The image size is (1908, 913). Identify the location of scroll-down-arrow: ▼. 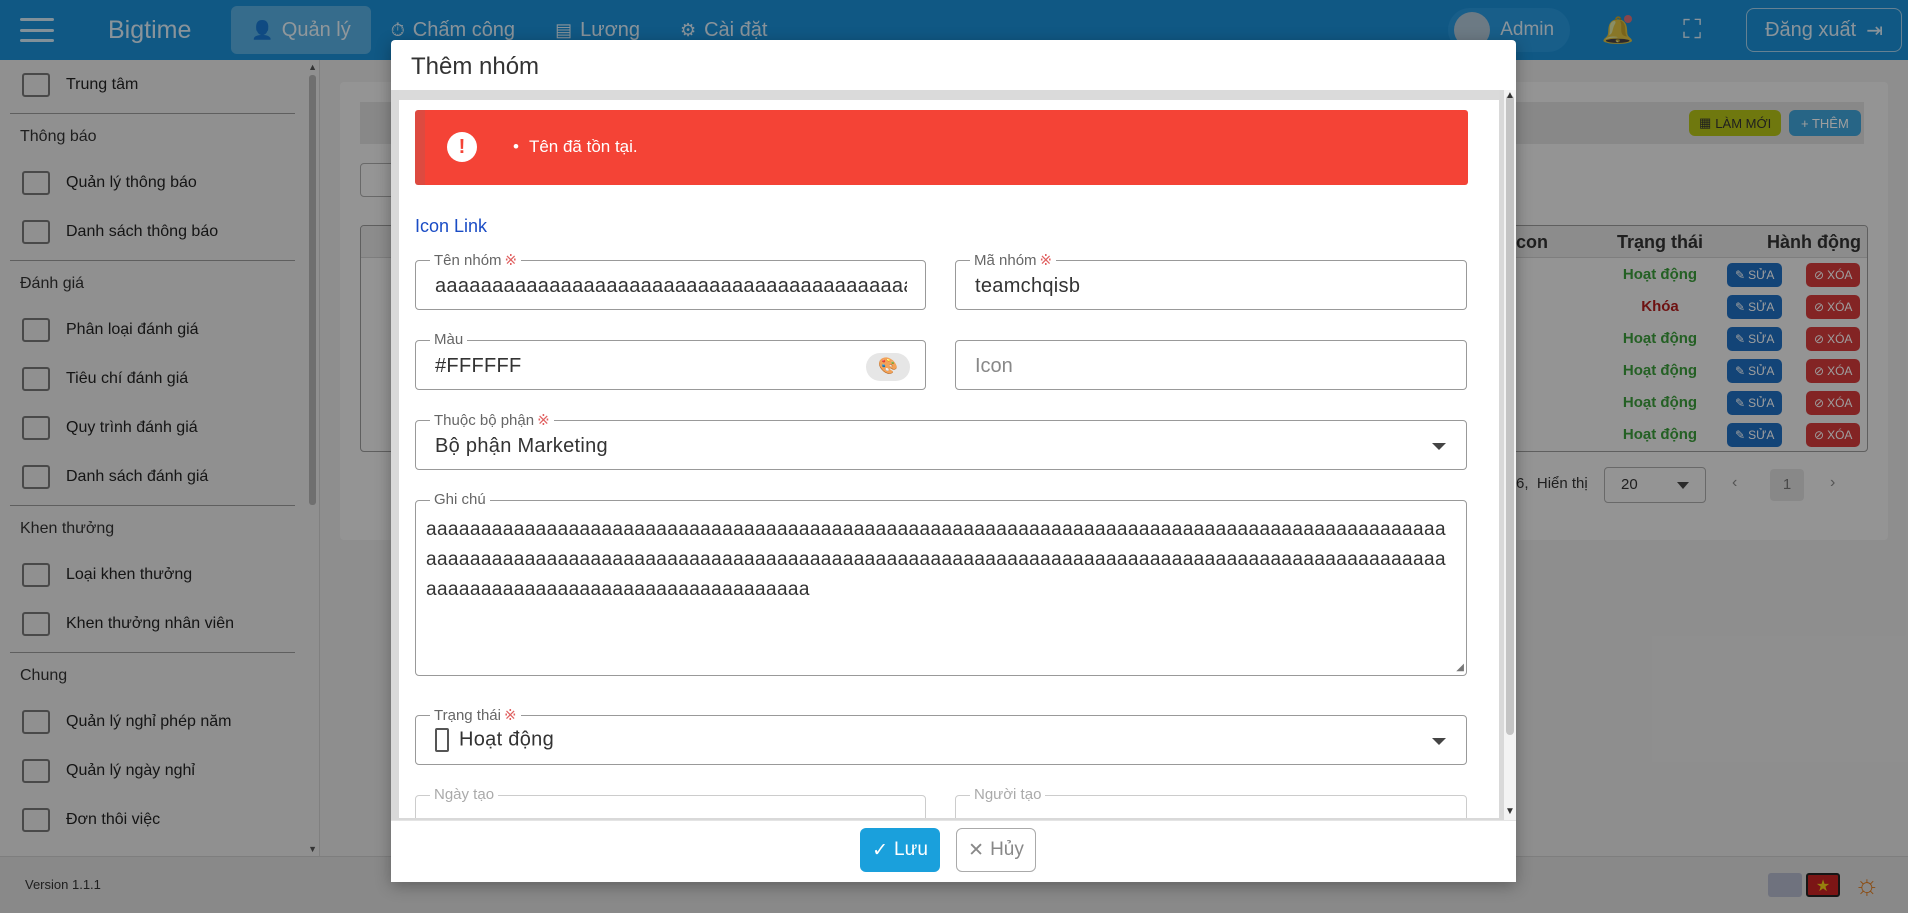
(1510, 811).